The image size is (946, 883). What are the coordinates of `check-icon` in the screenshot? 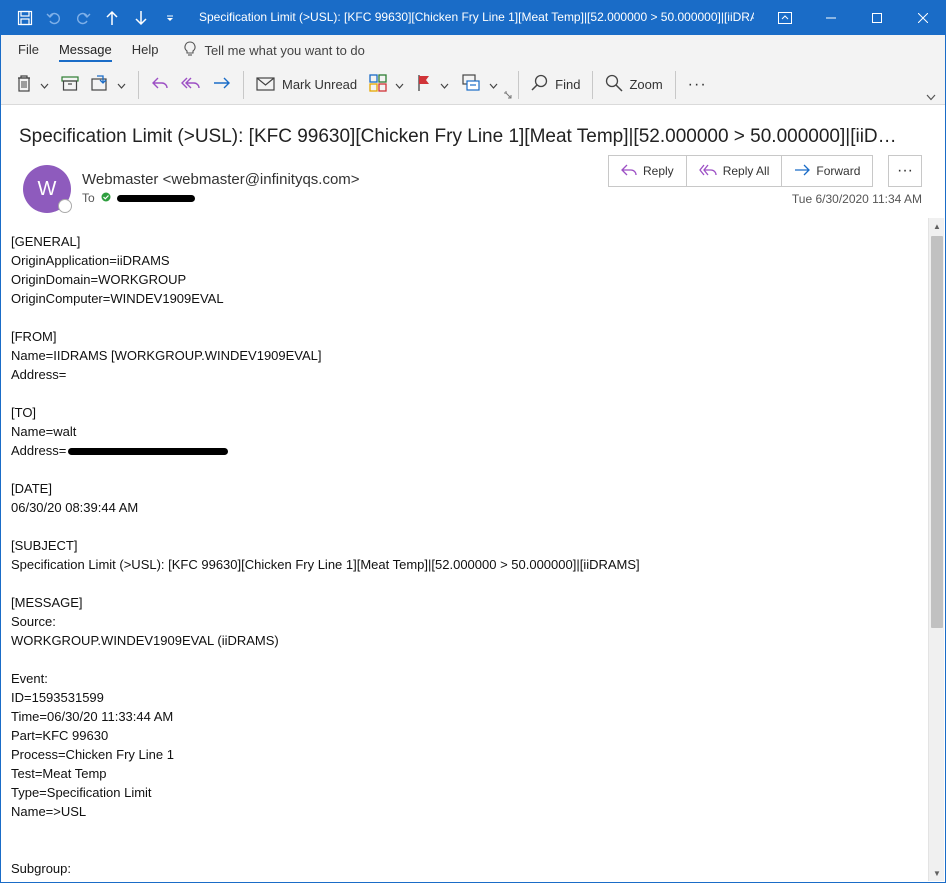 It's located at (106, 198).